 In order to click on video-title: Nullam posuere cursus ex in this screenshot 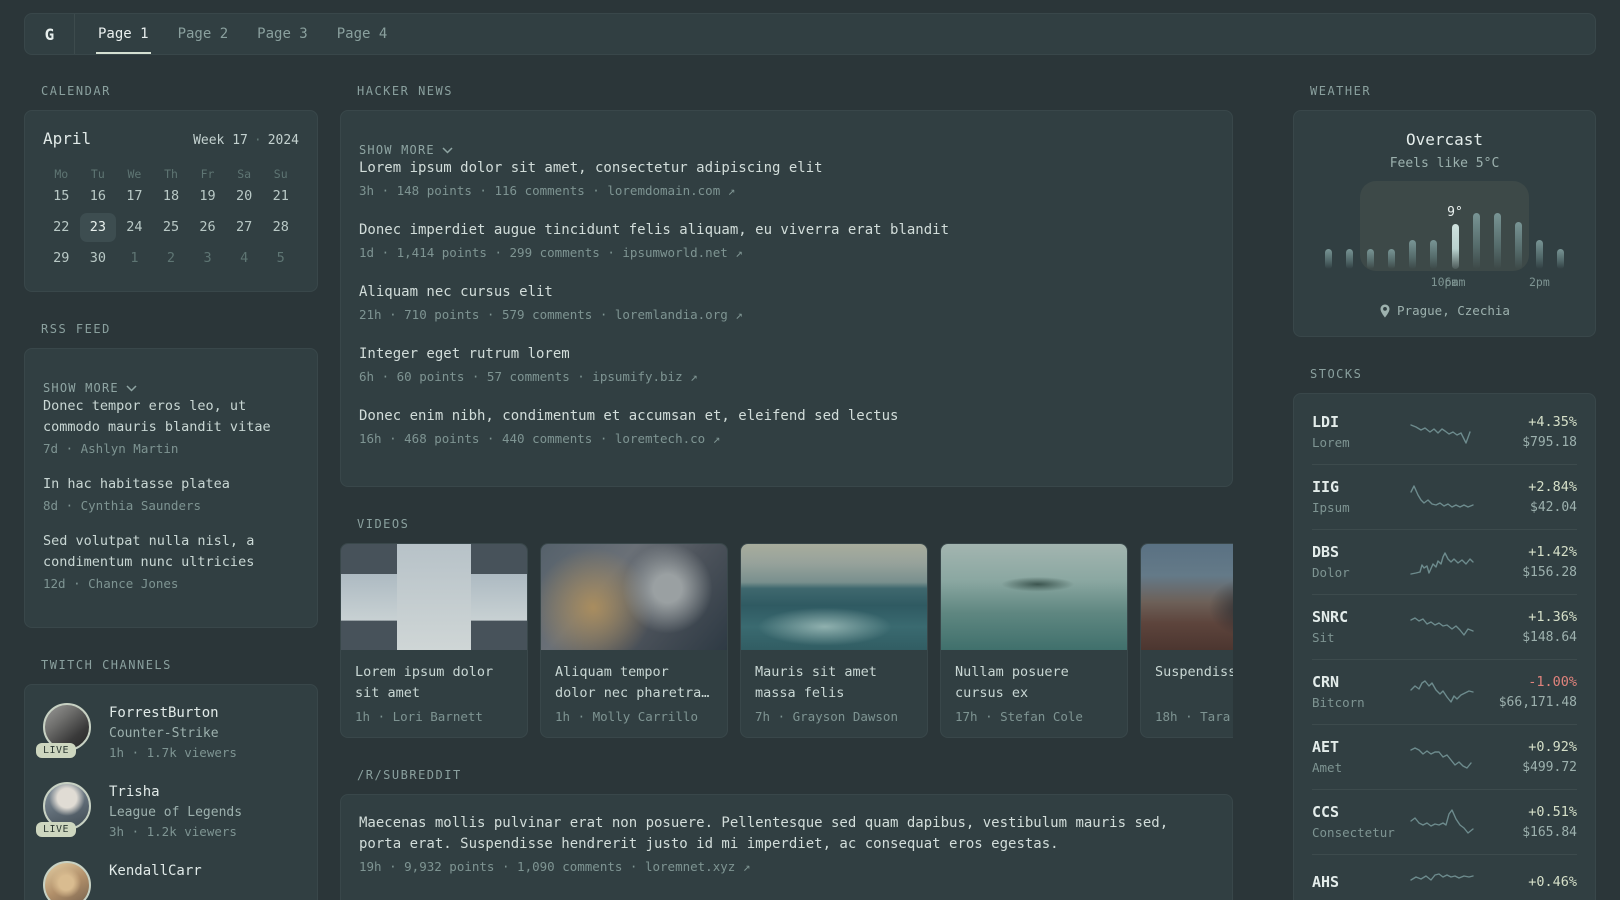, I will do `click(1034, 683)`.